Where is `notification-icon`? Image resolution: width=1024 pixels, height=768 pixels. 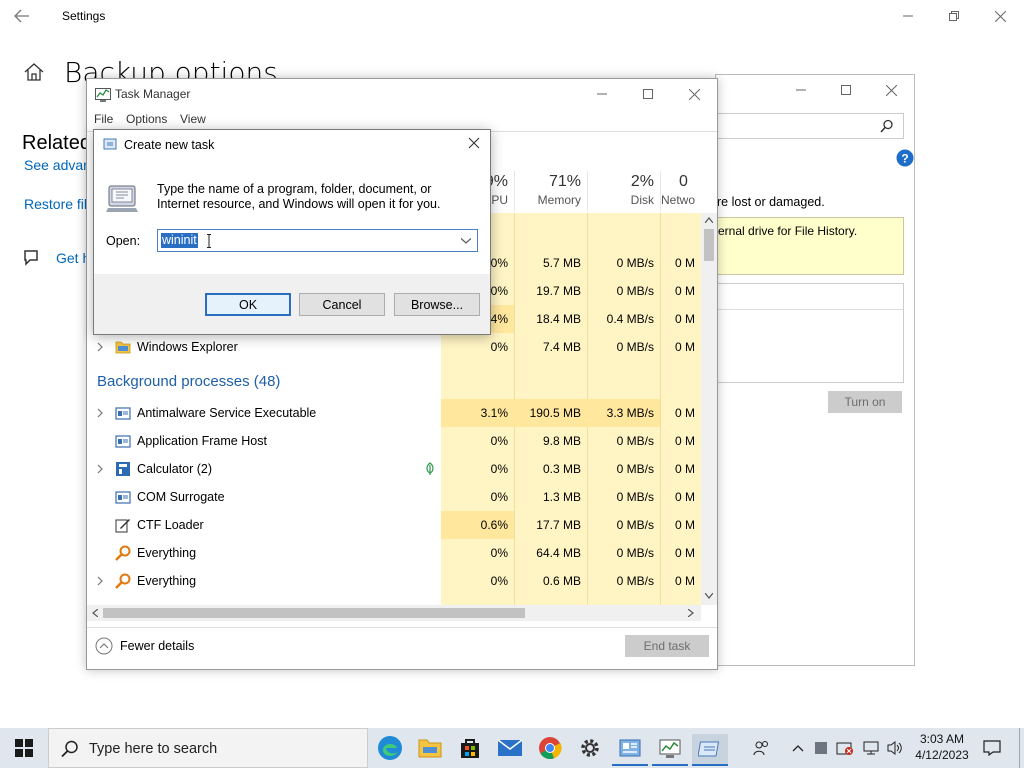
notification-icon is located at coordinates (992, 748).